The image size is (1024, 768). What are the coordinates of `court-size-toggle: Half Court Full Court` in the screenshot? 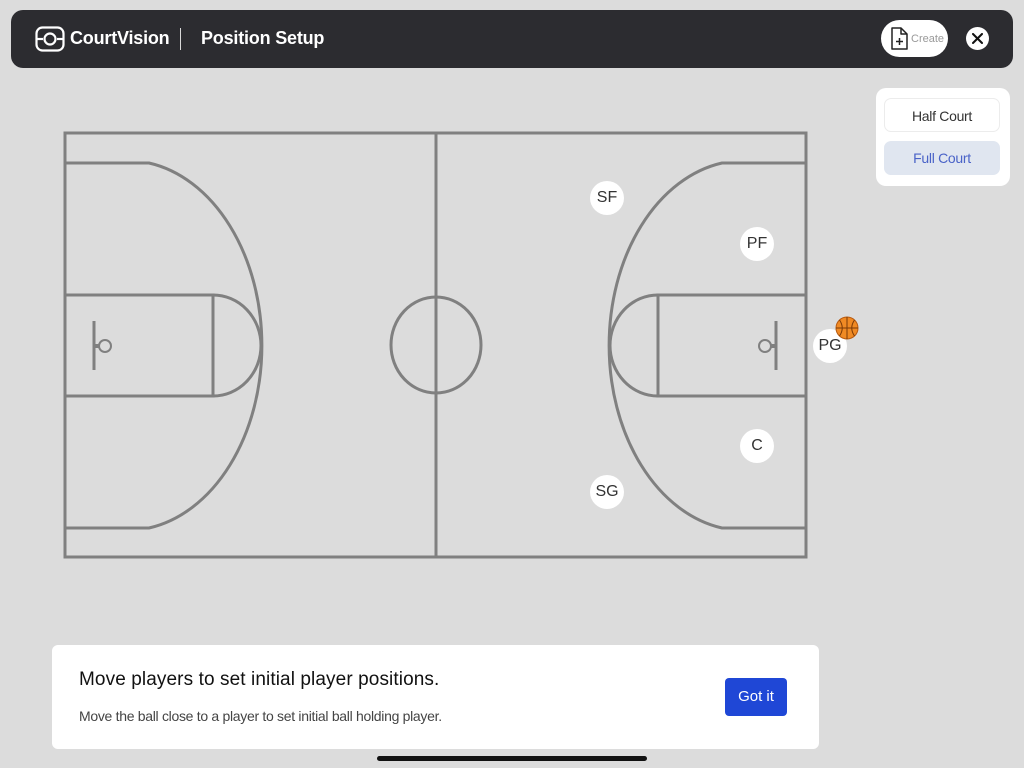 It's located at (943, 137).